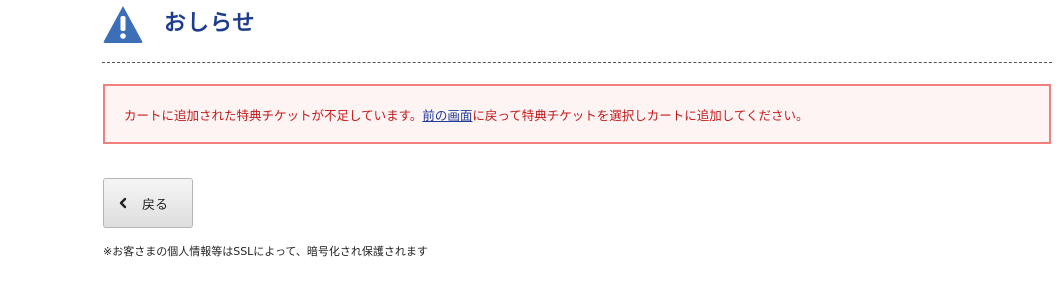 The image size is (1062, 308). I want to click on header-divider, so click(577, 62).